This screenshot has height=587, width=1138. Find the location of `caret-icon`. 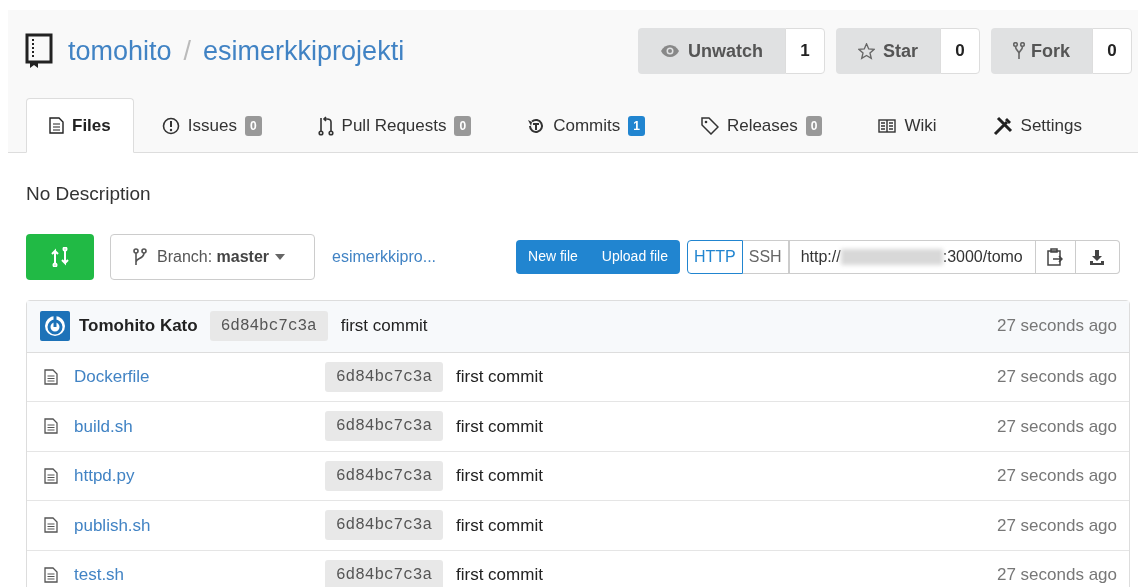

caret-icon is located at coordinates (280, 256).